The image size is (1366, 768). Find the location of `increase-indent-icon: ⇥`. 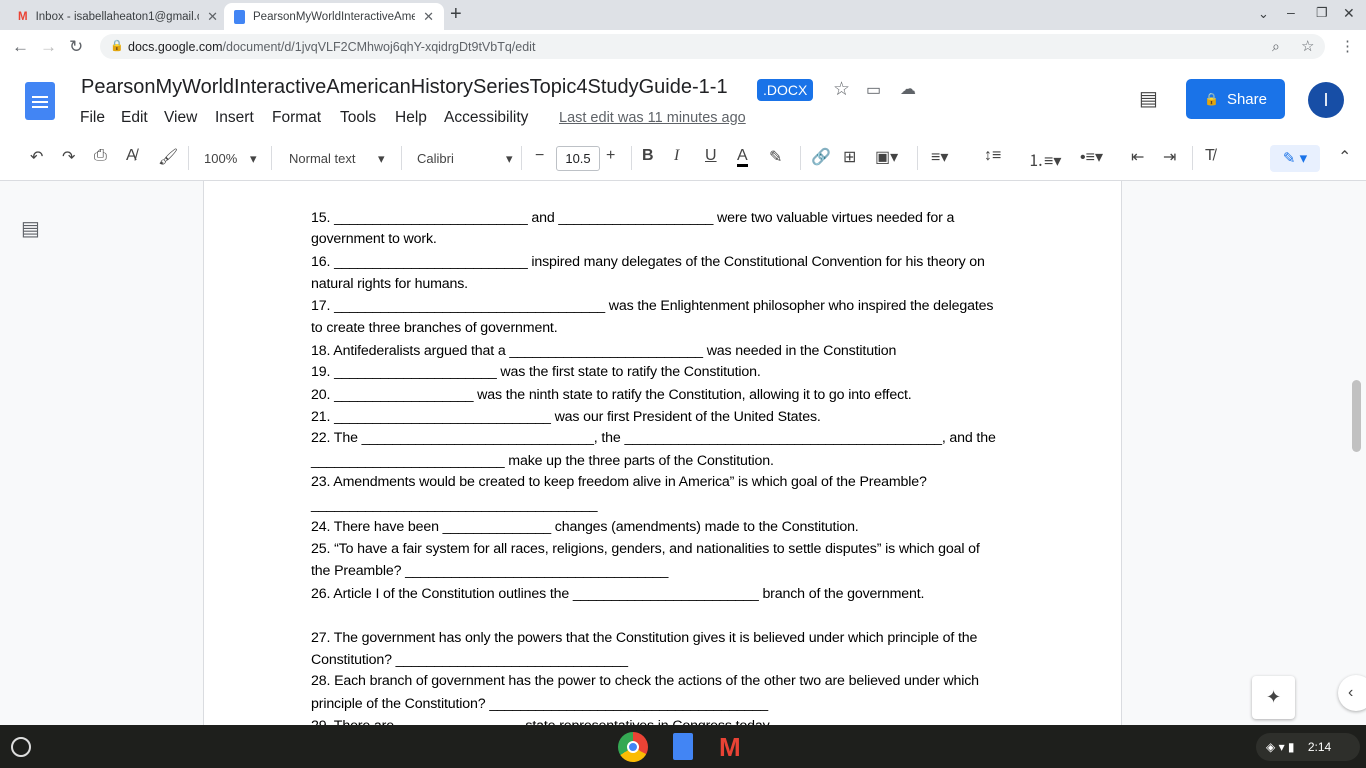

increase-indent-icon: ⇥ is located at coordinates (1169, 157).